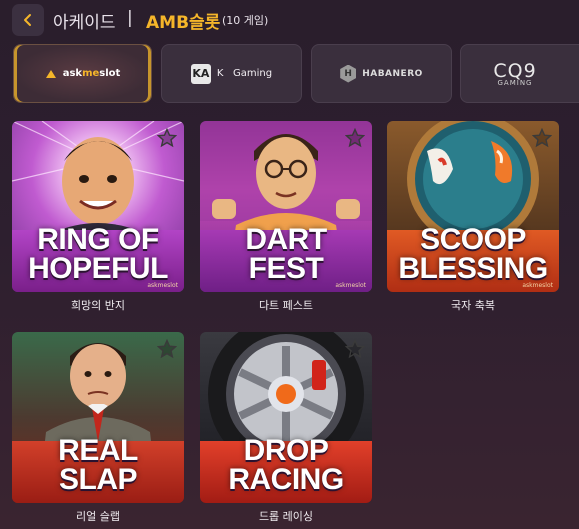  I want to click on game-card-dart-fest: DART FEST askmeslot 다트 페스트, so click(286, 218).